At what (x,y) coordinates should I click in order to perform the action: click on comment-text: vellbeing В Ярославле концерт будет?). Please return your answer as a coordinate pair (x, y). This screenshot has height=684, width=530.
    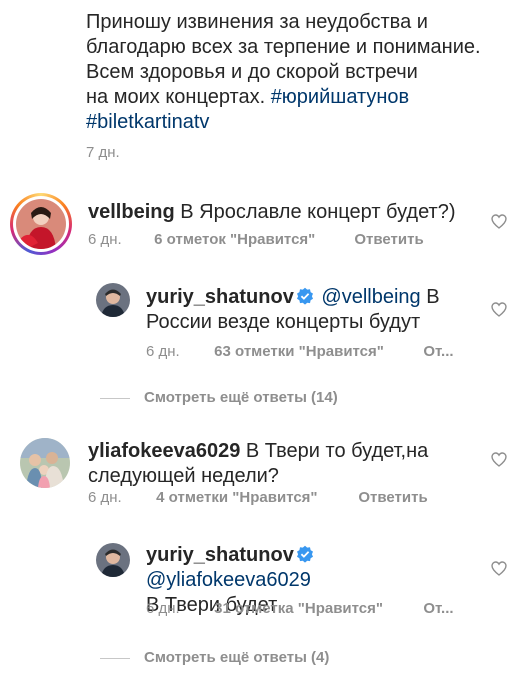
    Looking at the image, I should click on (298, 212).